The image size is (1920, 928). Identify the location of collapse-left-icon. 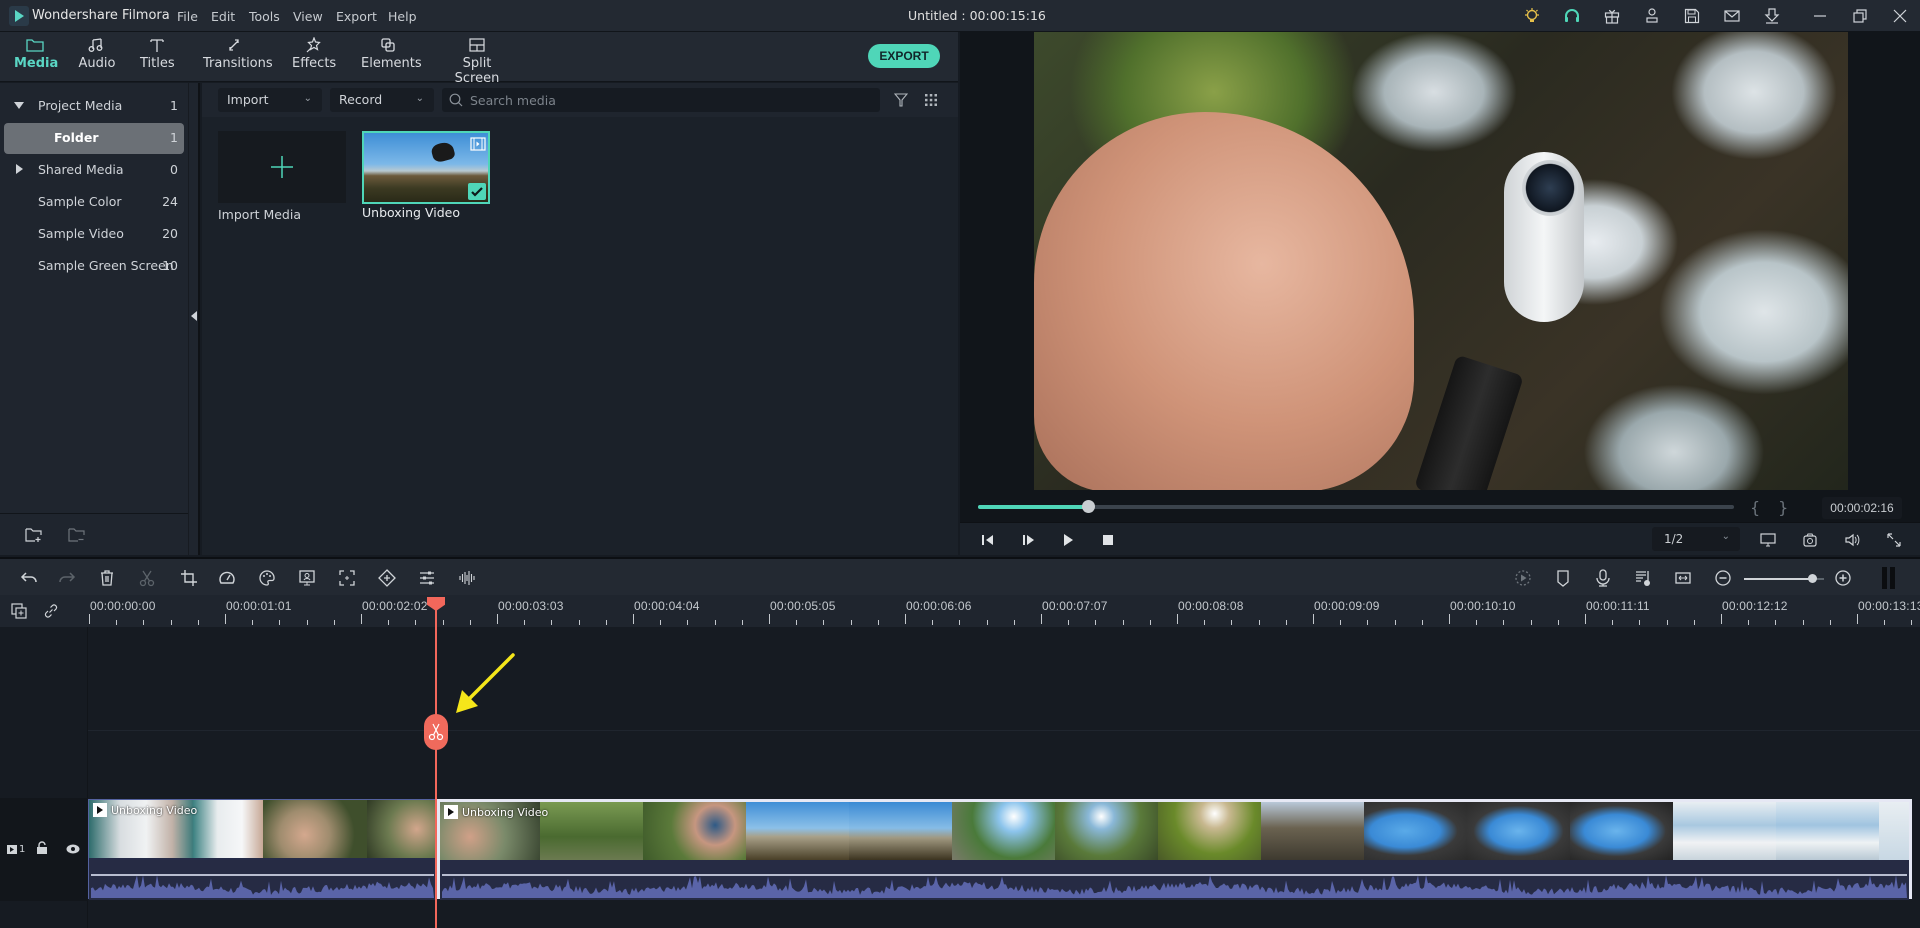
(194, 316).